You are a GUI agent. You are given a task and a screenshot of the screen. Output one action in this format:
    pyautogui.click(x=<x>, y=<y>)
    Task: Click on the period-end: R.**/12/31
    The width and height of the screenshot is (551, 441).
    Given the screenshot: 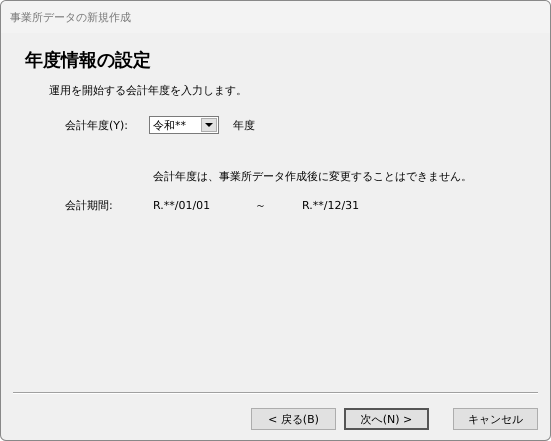 What is the action you would take?
    pyautogui.click(x=331, y=205)
    